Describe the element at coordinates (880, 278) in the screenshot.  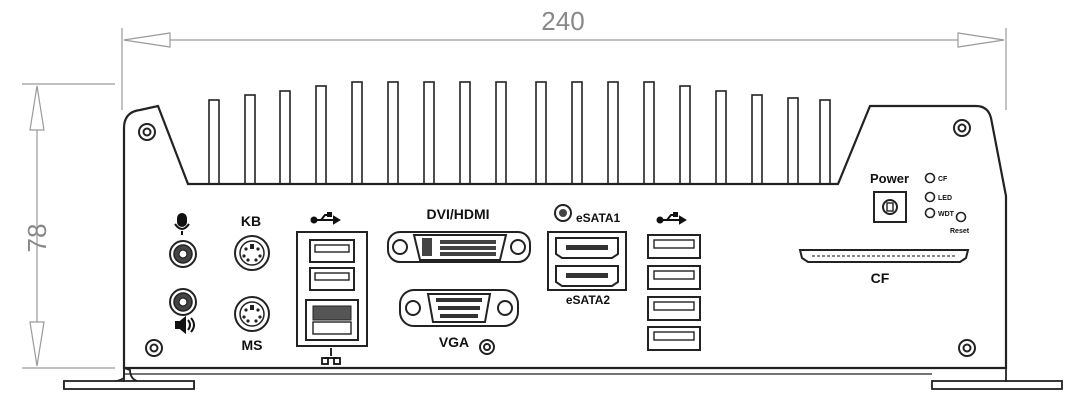
I see `cf-label: CF` at that location.